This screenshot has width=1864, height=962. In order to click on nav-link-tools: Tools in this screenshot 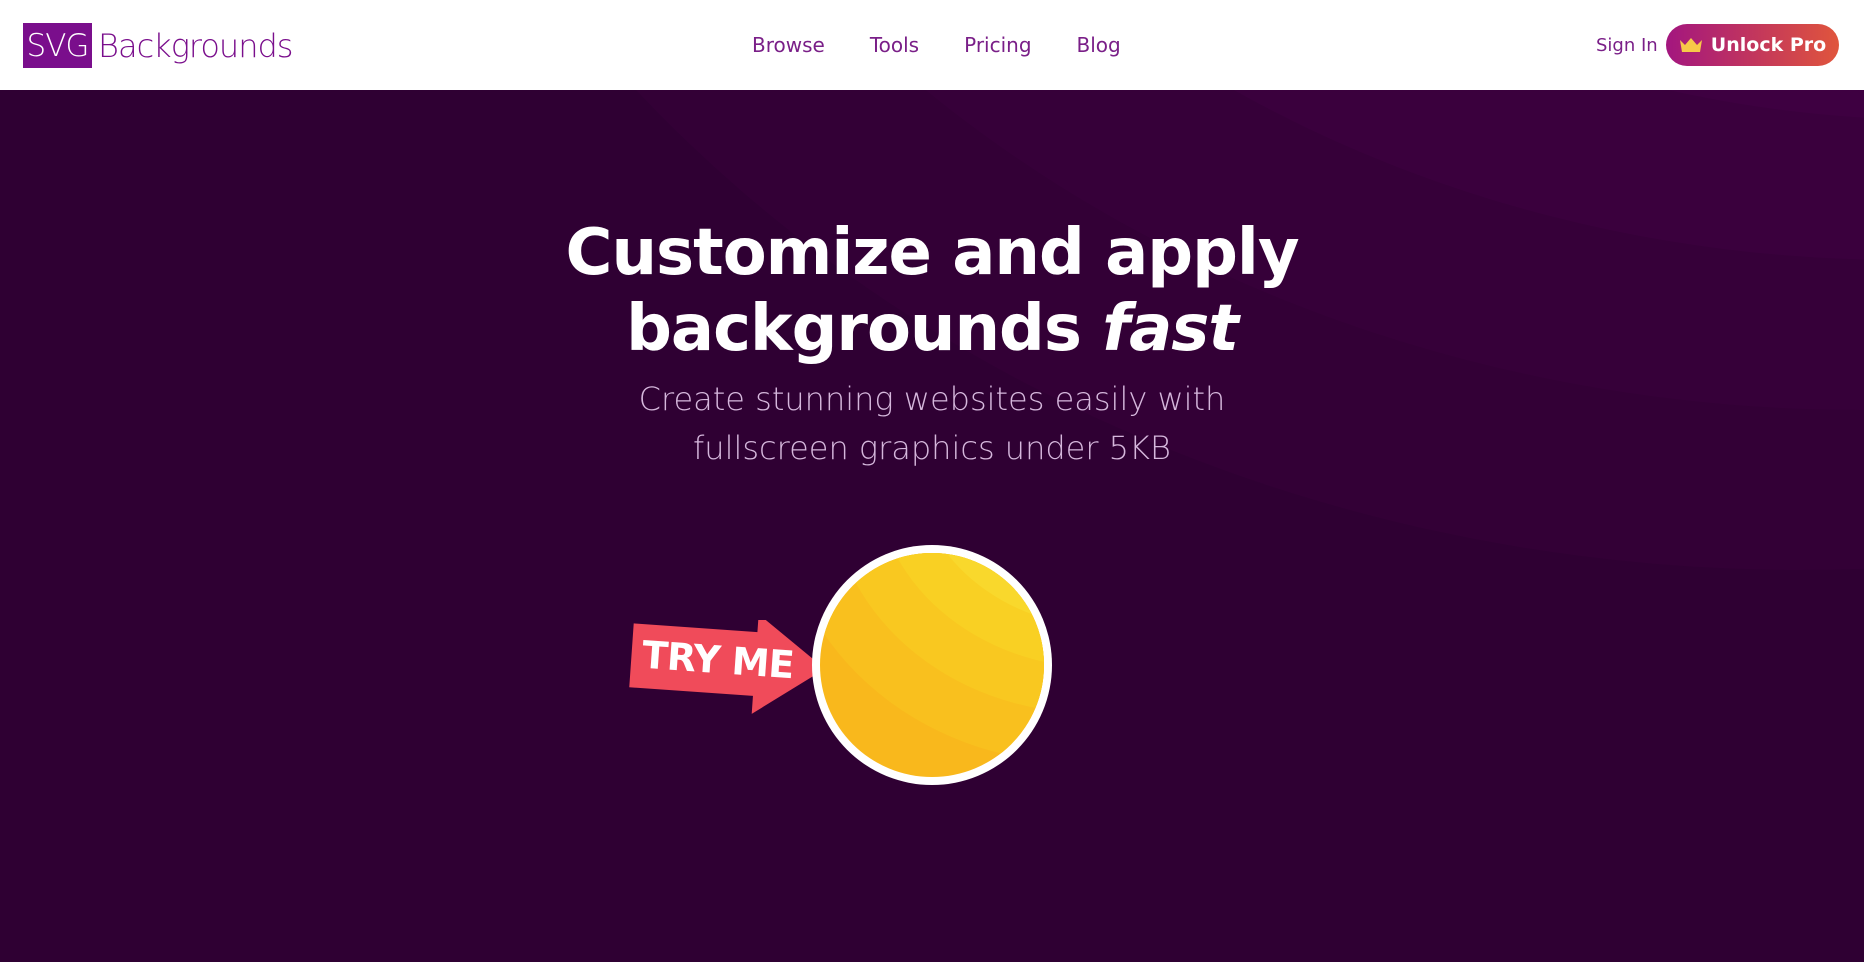, I will do `click(894, 45)`.